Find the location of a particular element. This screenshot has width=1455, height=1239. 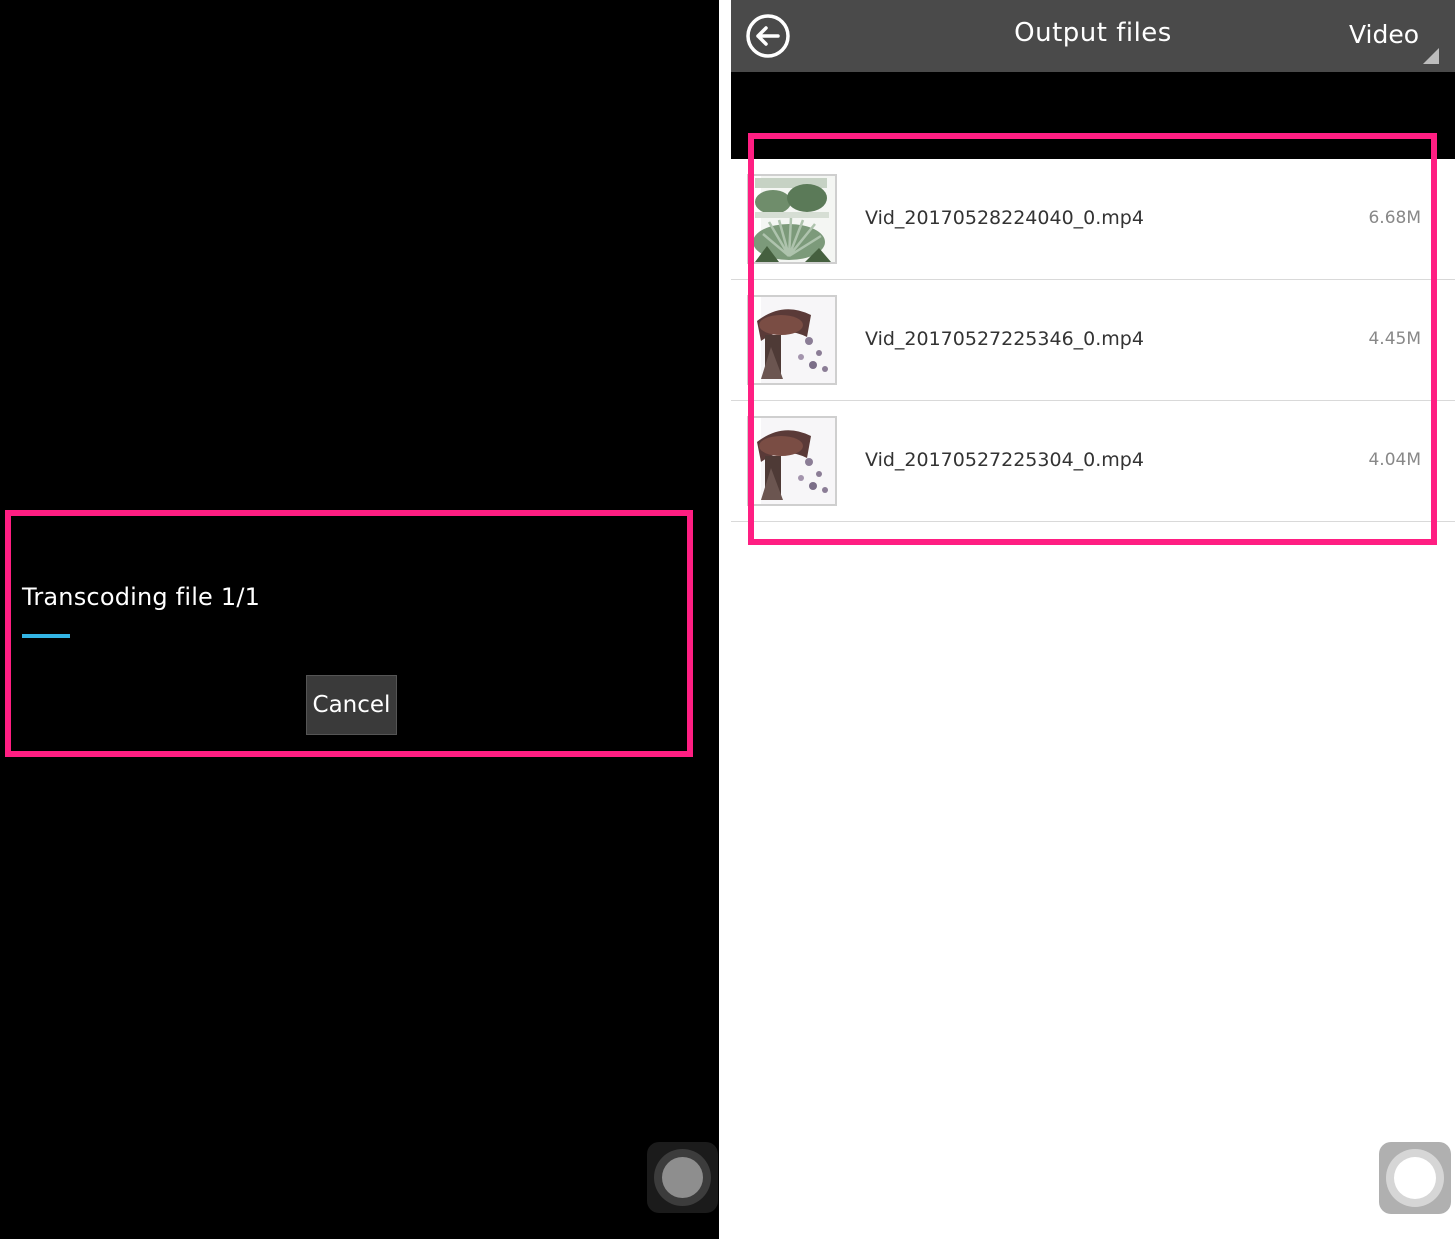

file-type-dropdown: Video is located at coordinates (1394, 37).